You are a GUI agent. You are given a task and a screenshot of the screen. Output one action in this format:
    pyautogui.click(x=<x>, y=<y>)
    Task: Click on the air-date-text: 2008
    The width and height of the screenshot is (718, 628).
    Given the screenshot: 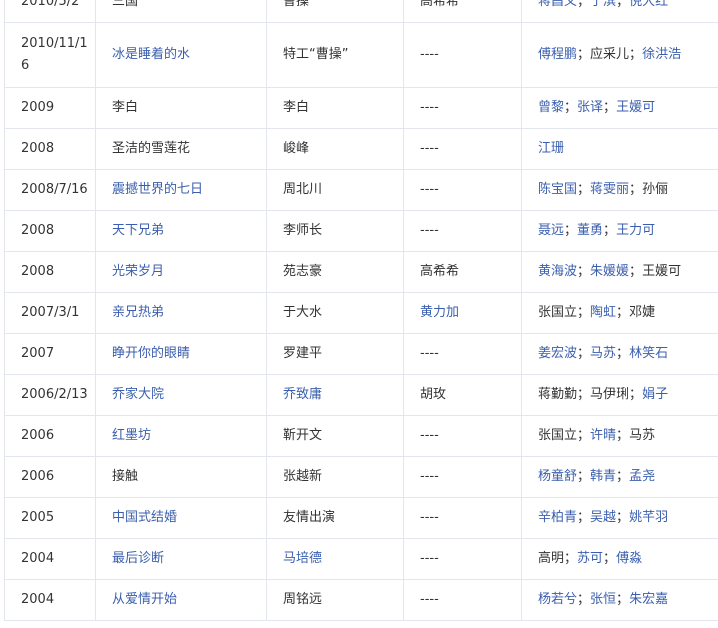 What is the action you would take?
    pyautogui.click(x=38, y=148)
    